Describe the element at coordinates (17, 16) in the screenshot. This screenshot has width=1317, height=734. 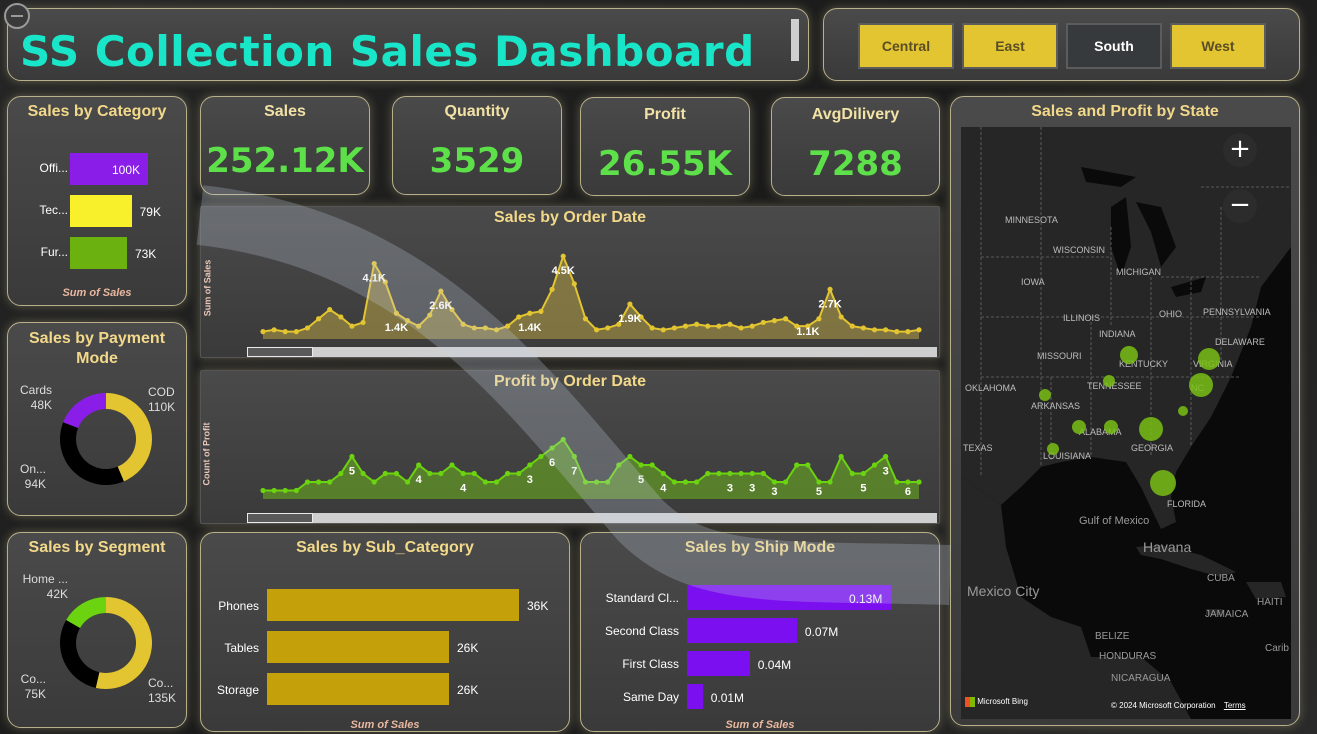
I see `back-icon` at that location.